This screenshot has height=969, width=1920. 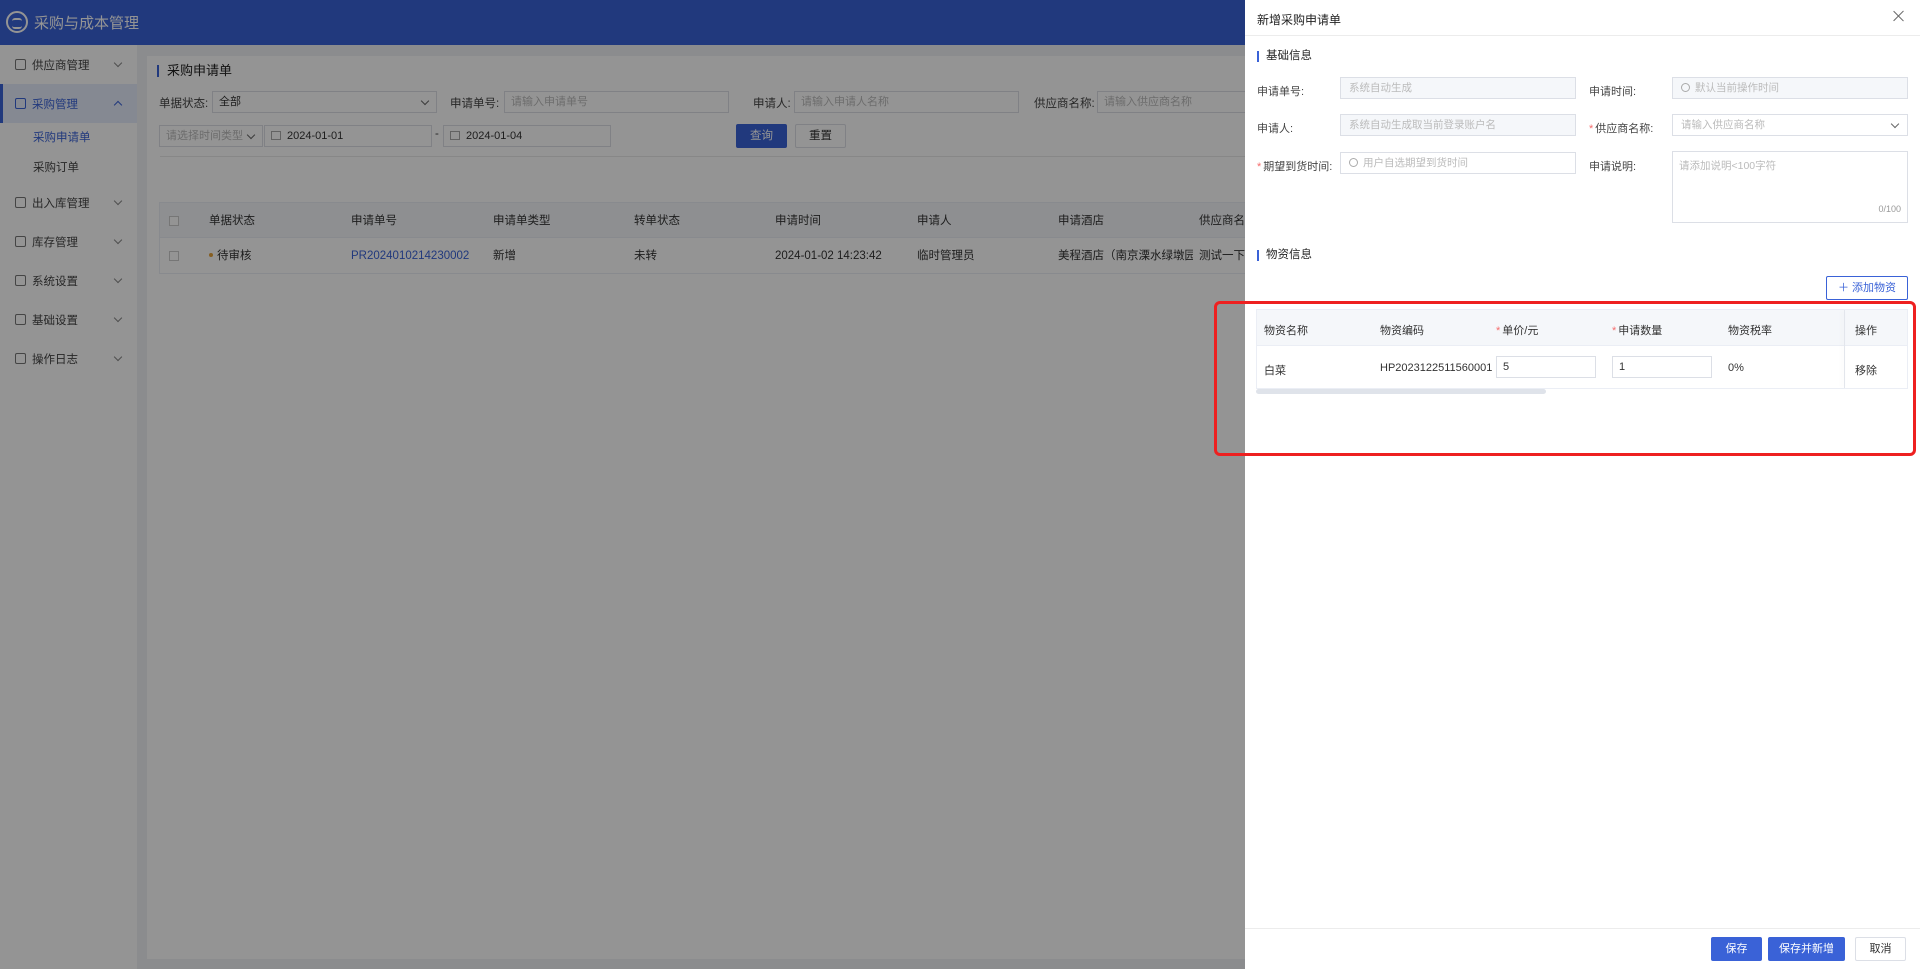 I want to click on drawer-header: 新增采购申请单, so click(x=1582, y=18).